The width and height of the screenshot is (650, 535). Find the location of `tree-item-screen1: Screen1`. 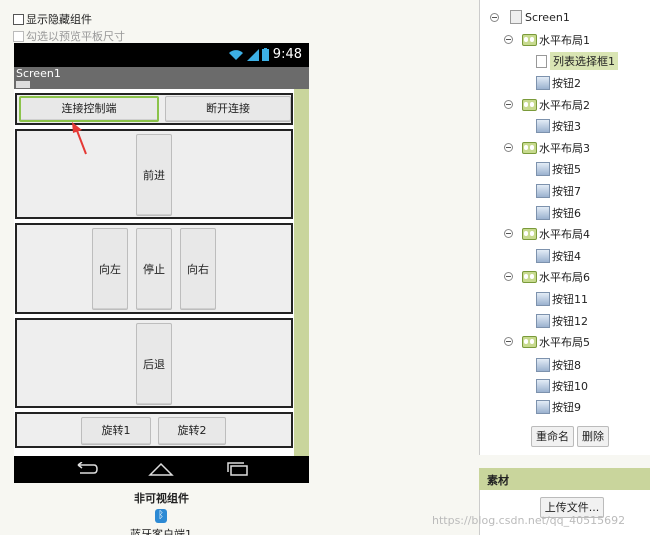

tree-item-screen1: Screen1 is located at coordinates (540, 17).